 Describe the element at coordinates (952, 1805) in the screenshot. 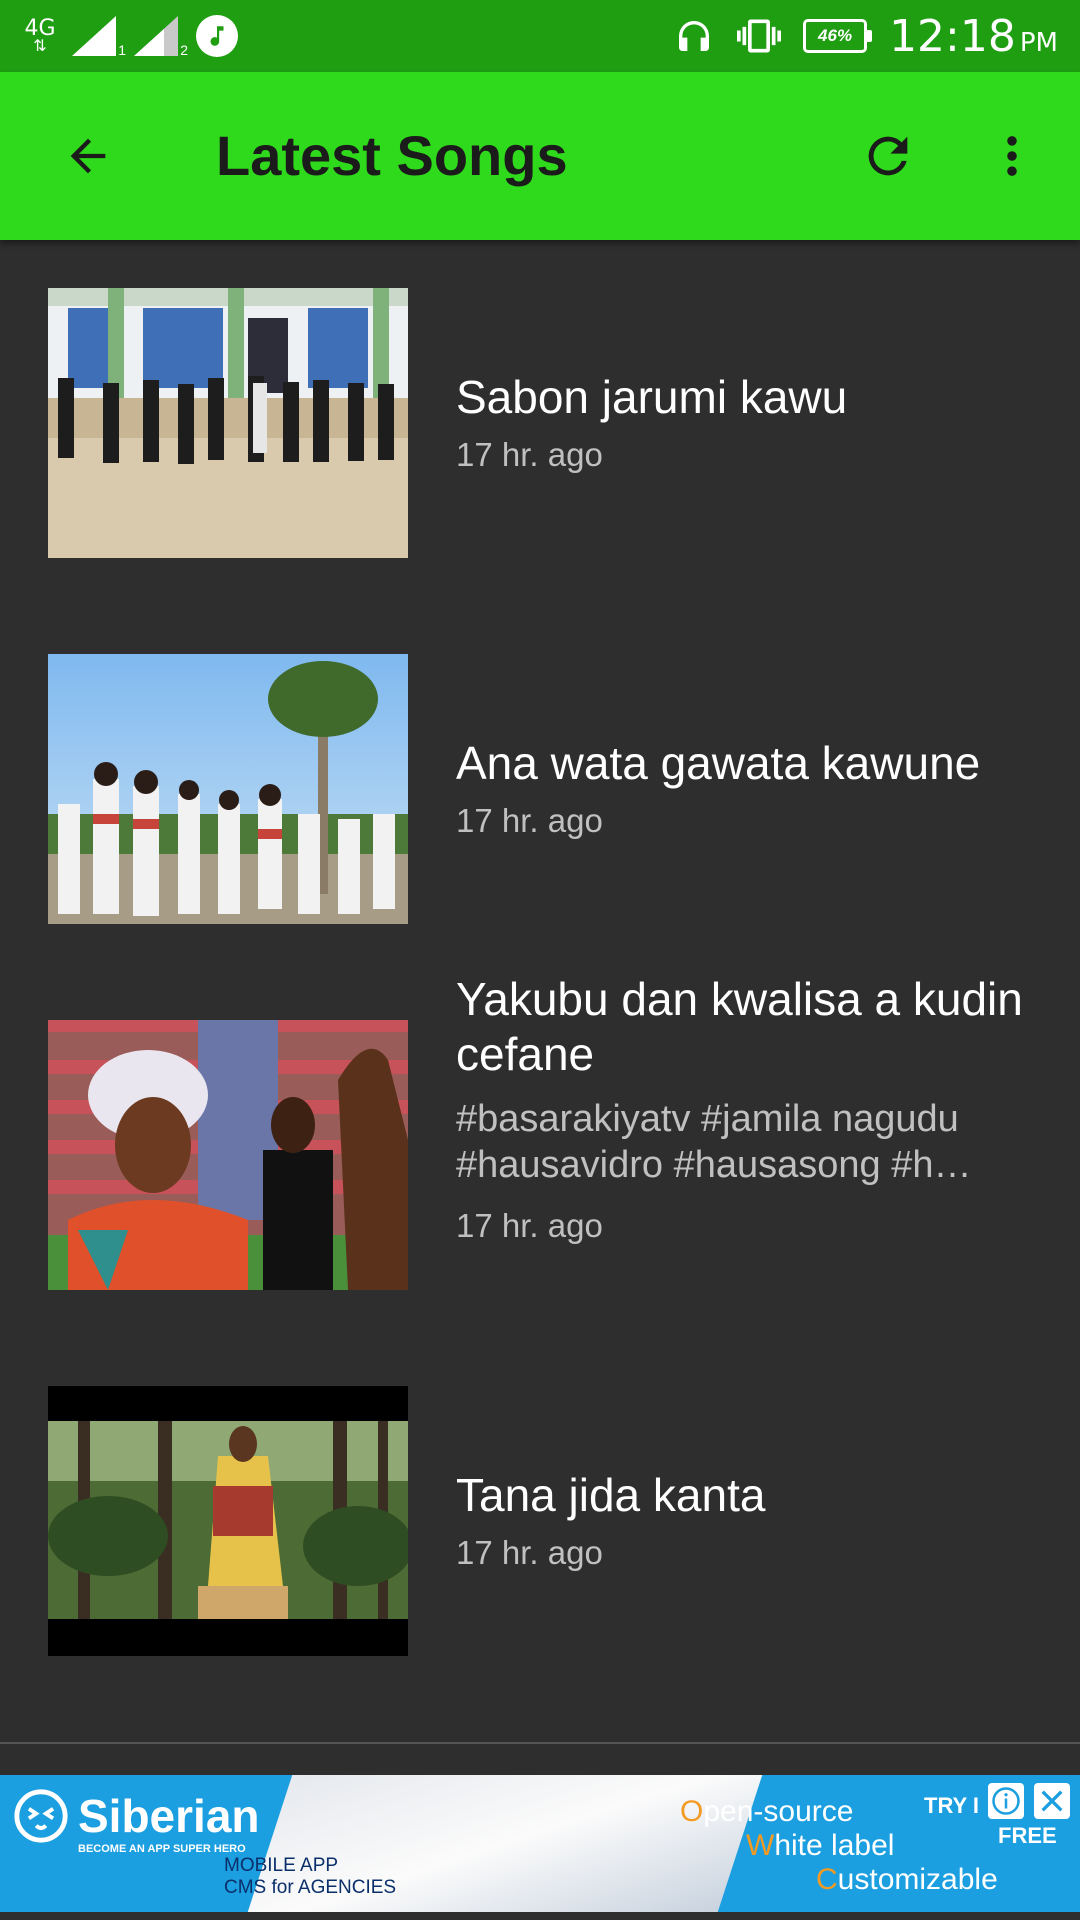

I see `ad-try-label: TRY I` at that location.